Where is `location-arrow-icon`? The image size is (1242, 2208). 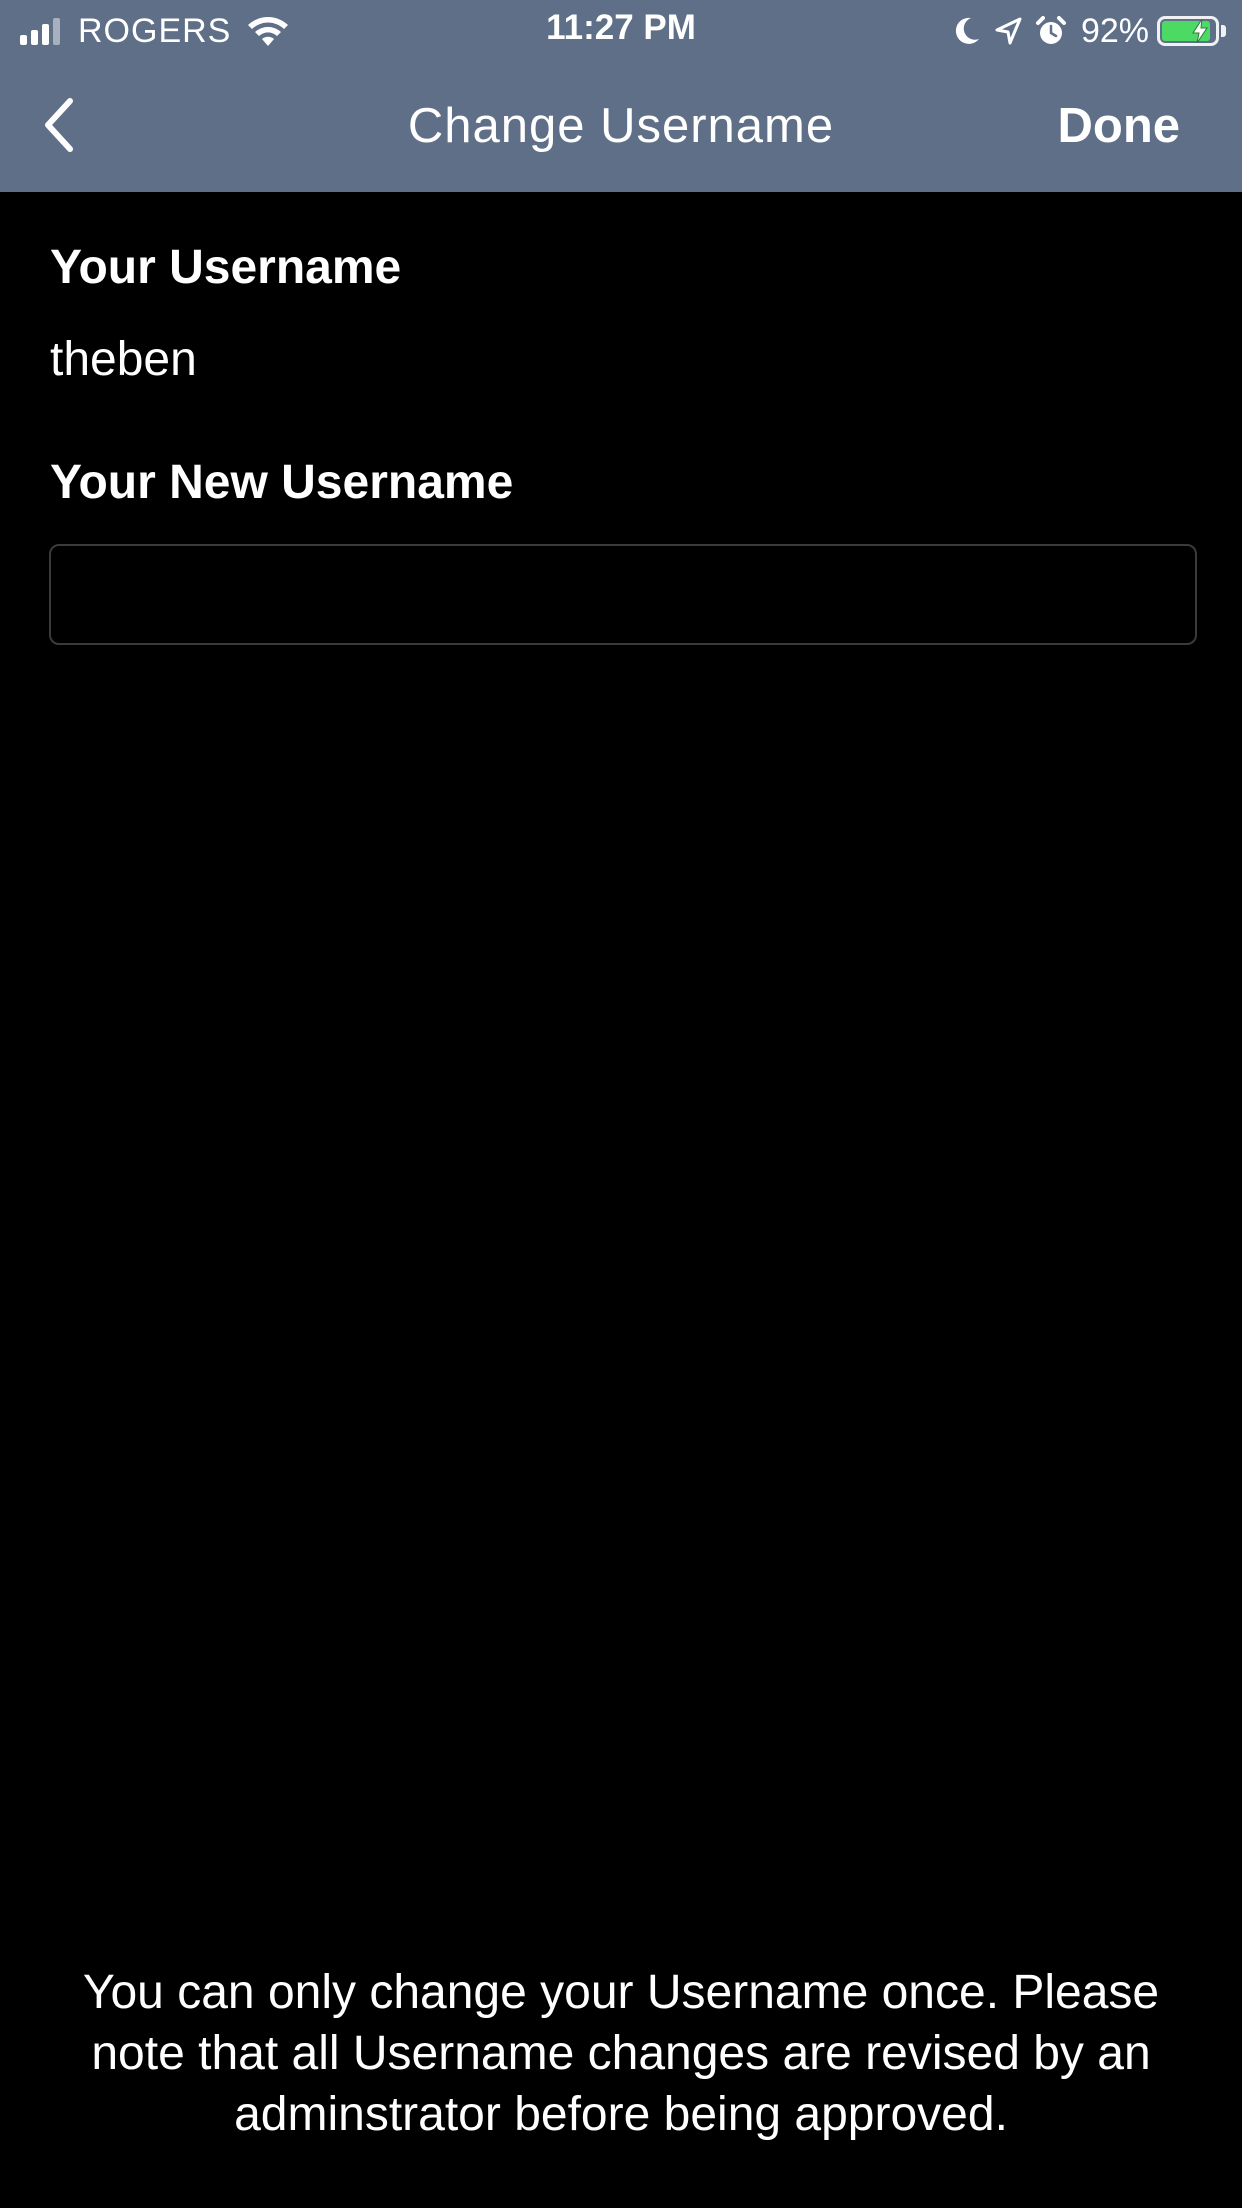 location-arrow-icon is located at coordinates (1008, 31).